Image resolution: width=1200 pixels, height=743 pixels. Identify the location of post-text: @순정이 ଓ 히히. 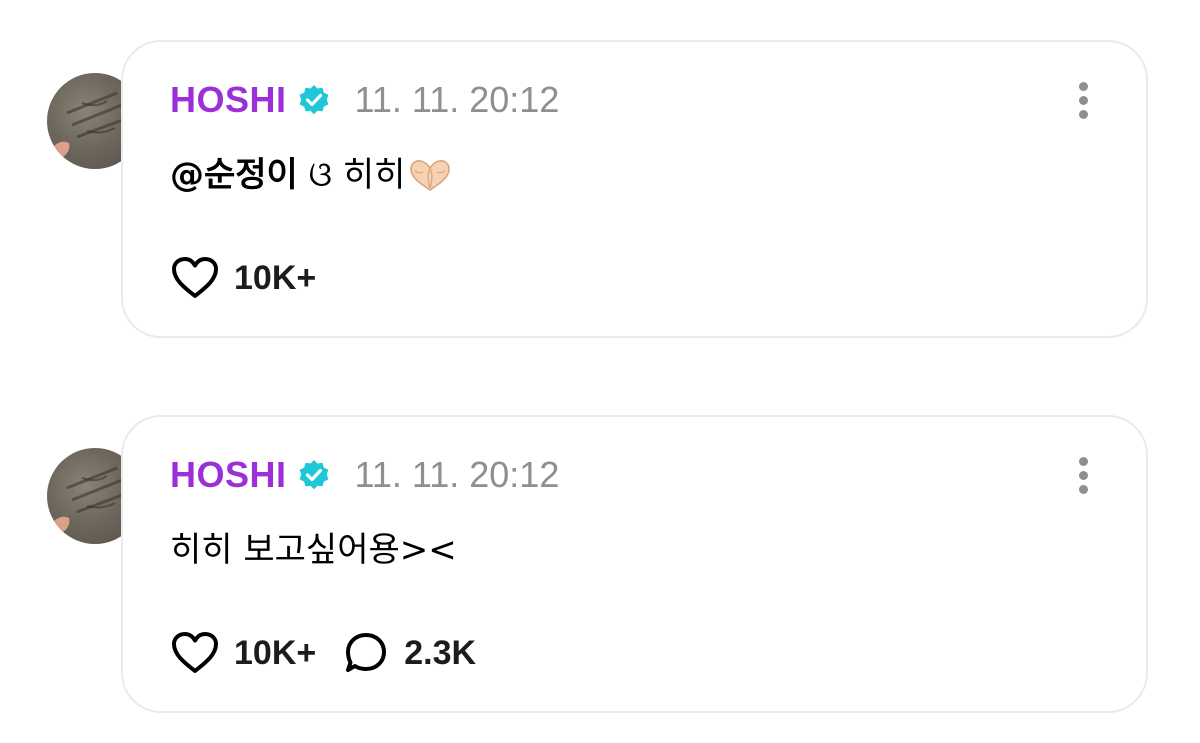
(311, 174).